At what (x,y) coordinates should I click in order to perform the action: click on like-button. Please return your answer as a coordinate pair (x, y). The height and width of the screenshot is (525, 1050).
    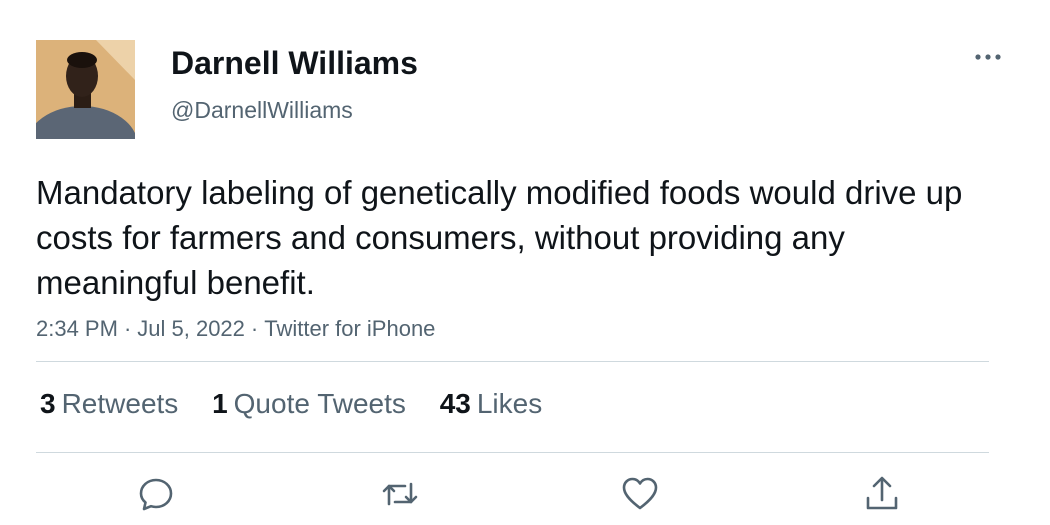
    Looking at the image, I should click on (640, 494).